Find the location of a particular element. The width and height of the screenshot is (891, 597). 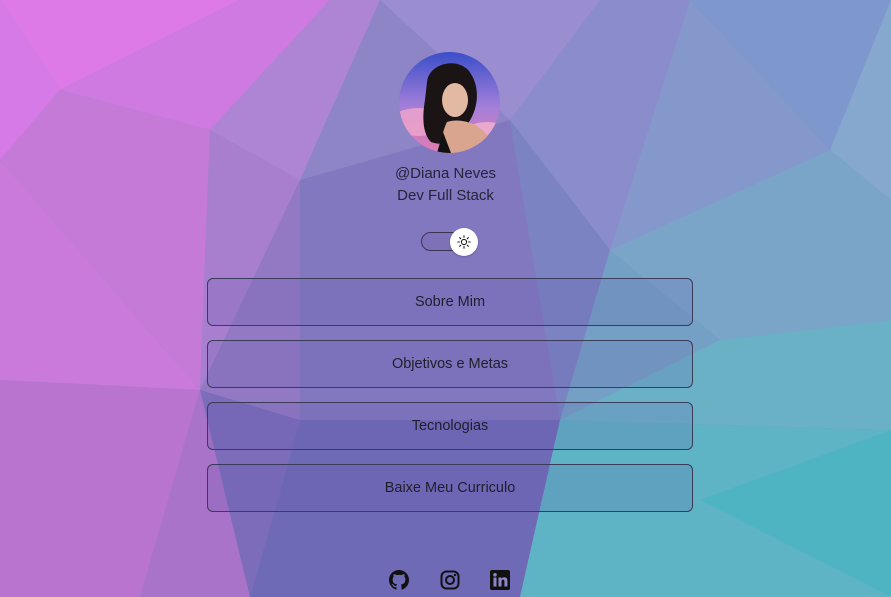

github-icon is located at coordinates (399, 580).